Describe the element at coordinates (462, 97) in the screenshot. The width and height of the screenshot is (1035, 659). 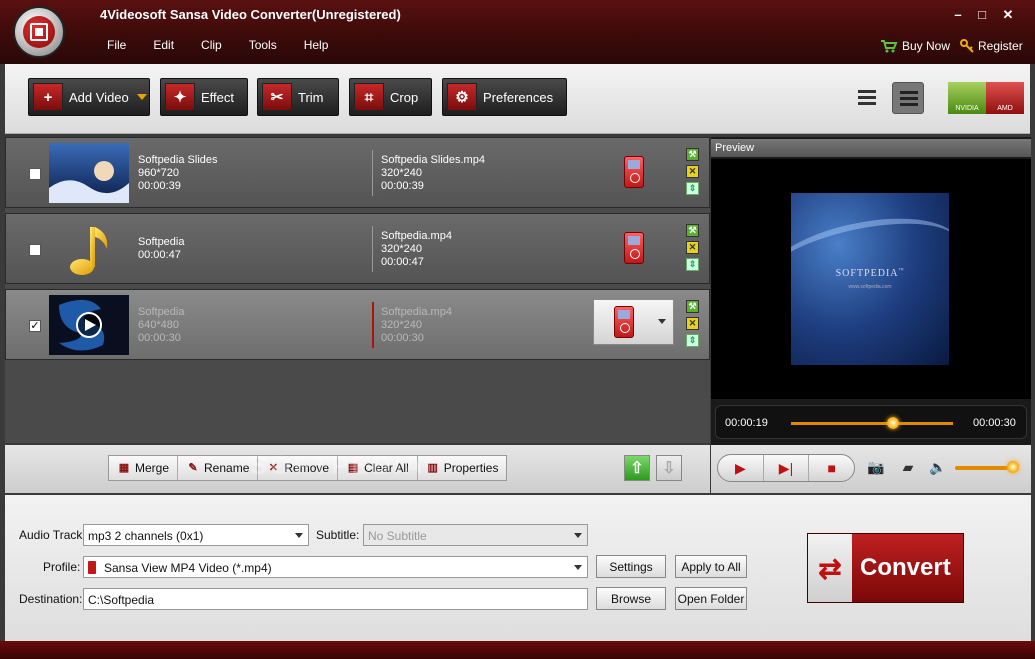
I see `gear-icon: ⚙` at that location.